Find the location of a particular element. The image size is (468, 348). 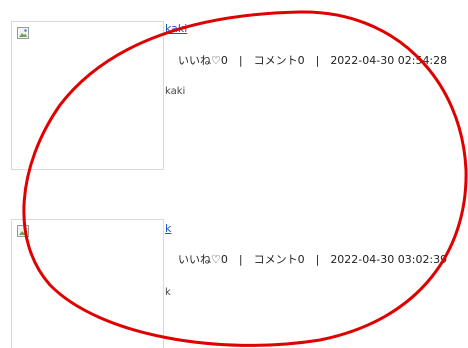

post-author-link: kaki is located at coordinates (176, 29).